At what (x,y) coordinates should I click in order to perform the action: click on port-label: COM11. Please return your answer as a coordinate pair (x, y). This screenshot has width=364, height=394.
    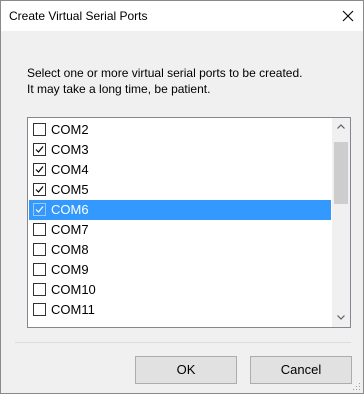
    Looking at the image, I should click on (73, 309).